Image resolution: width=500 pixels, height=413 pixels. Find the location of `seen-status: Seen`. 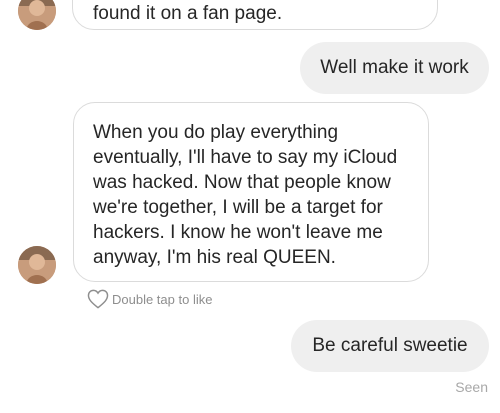

seen-status: Seen is located at coordinates (471, 387).